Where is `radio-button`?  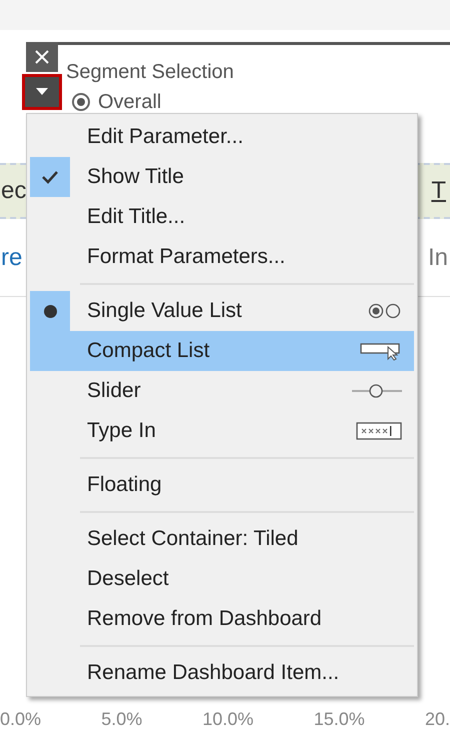
radio-button is located at coordinates (81, 102).